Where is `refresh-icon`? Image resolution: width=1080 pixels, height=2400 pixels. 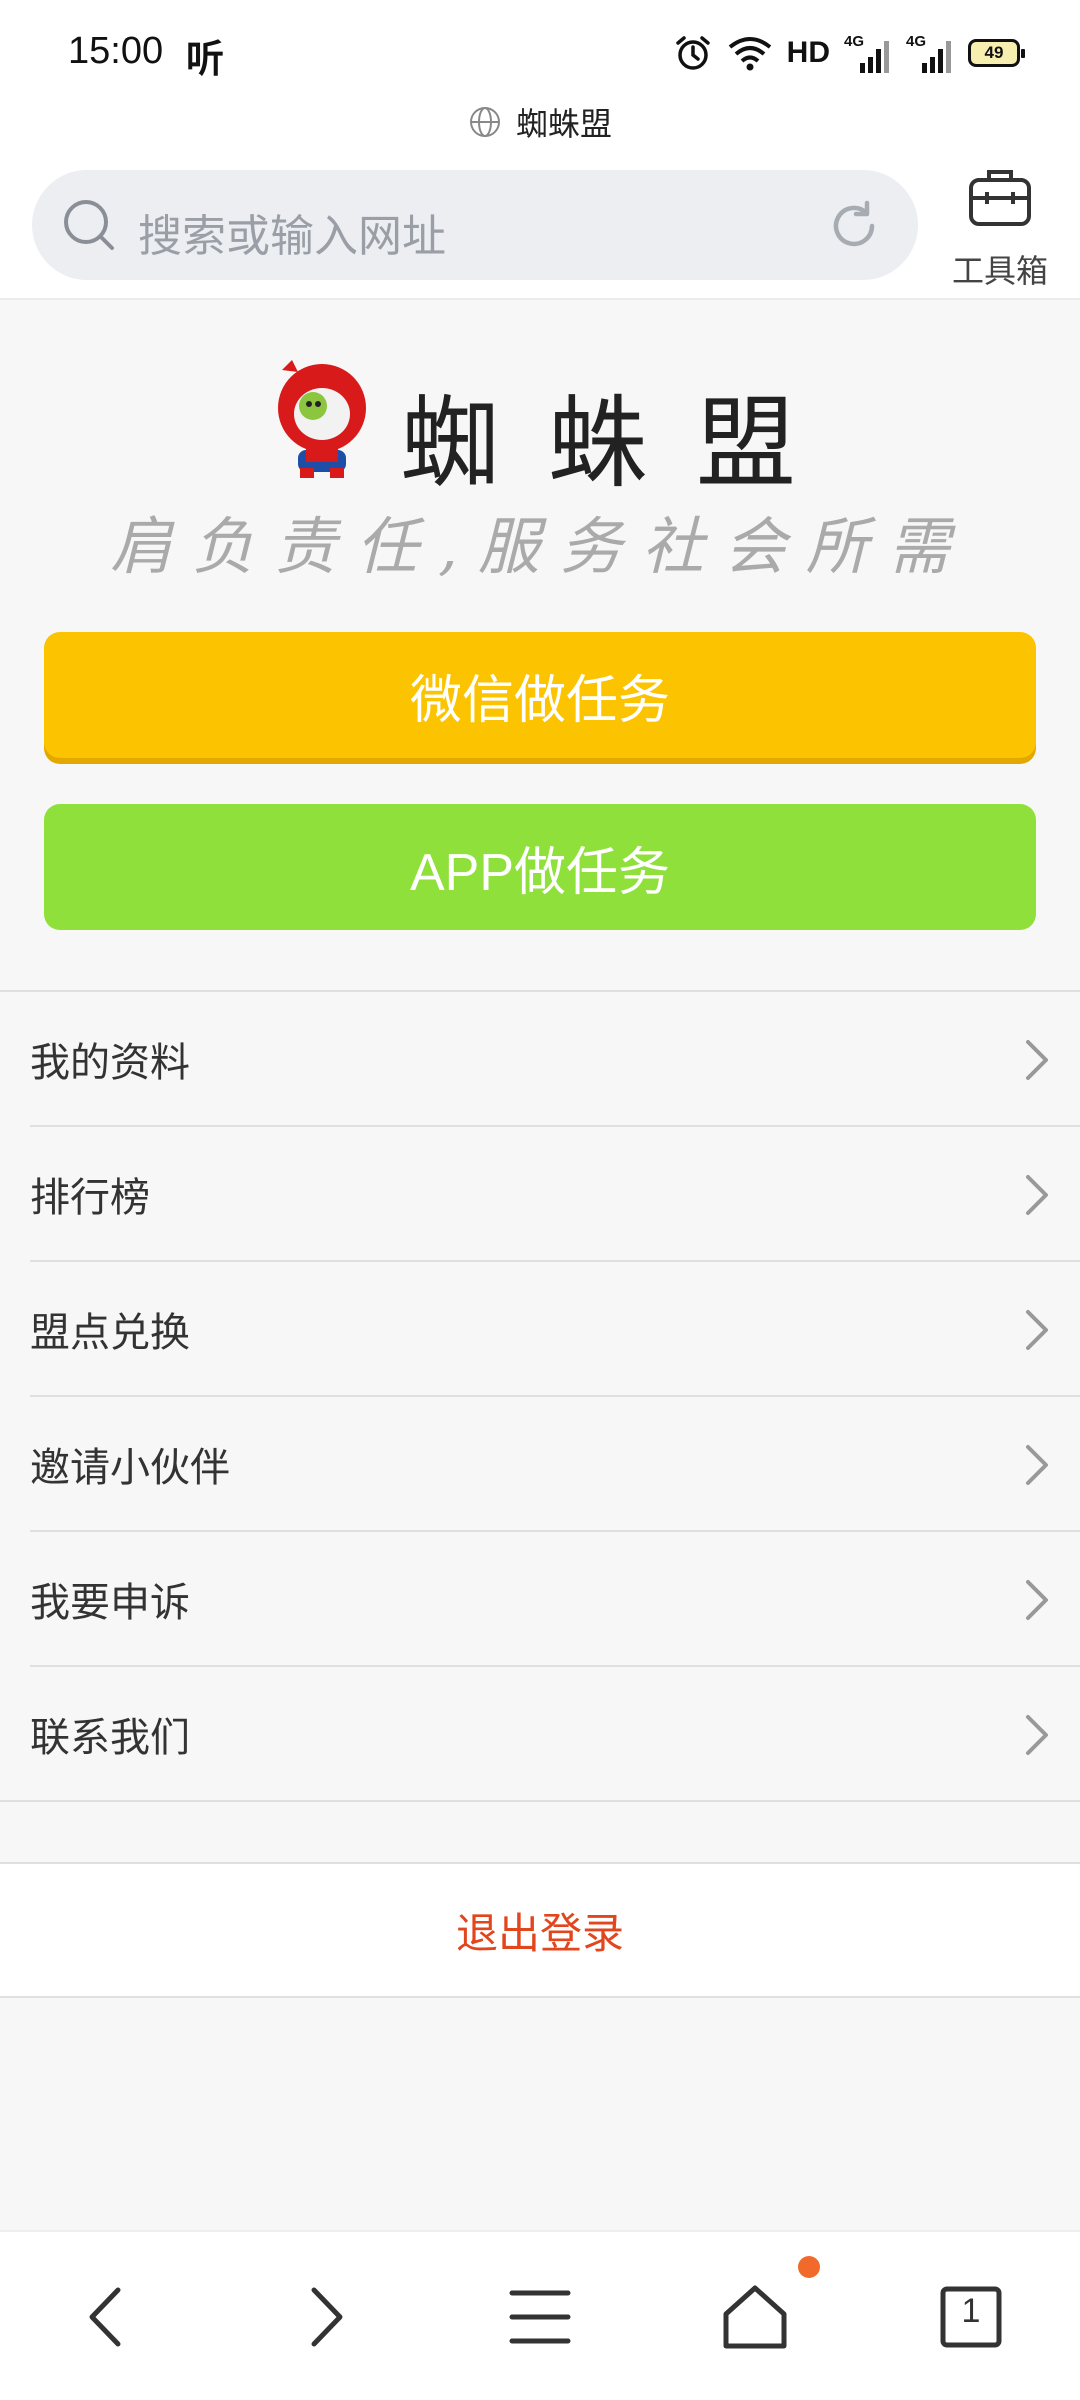
refresh-icon is located at coordinates (854, 226).